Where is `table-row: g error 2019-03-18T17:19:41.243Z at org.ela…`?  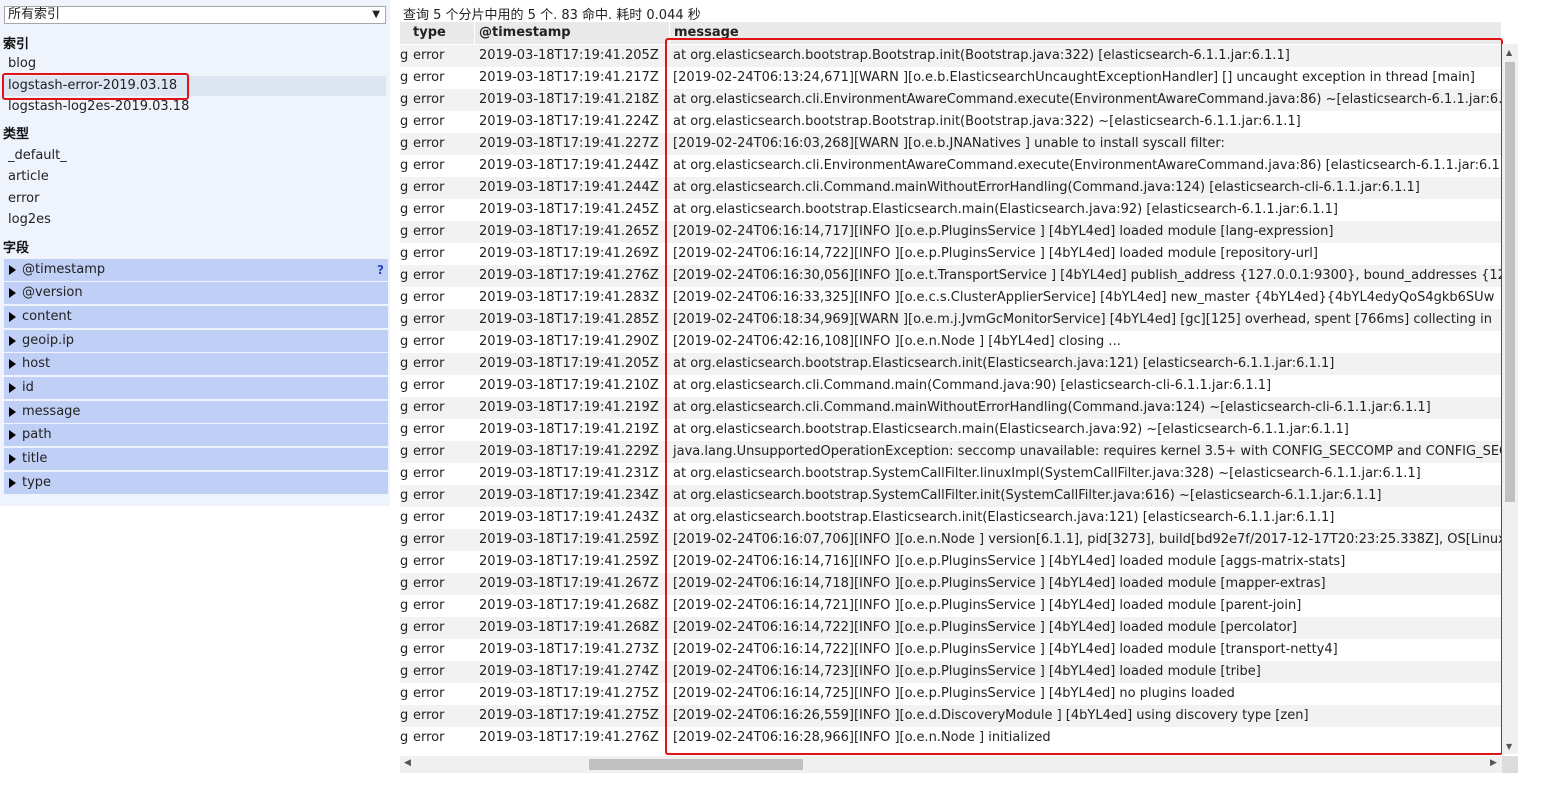 table-row: g error 2019-03-18T17:19:41.243Z at org.ela… is located at coordinates (951, 518).